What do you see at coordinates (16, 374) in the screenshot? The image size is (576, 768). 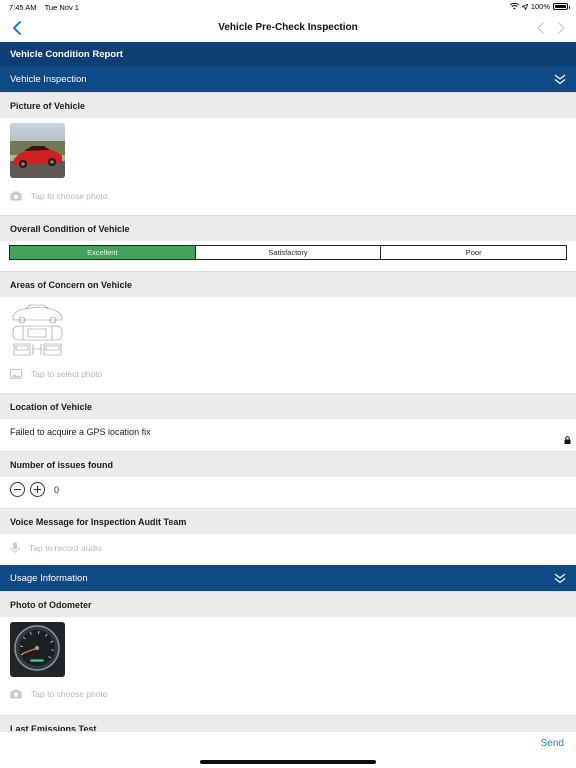 I see `image-icon` at bounding box center [16, 374].